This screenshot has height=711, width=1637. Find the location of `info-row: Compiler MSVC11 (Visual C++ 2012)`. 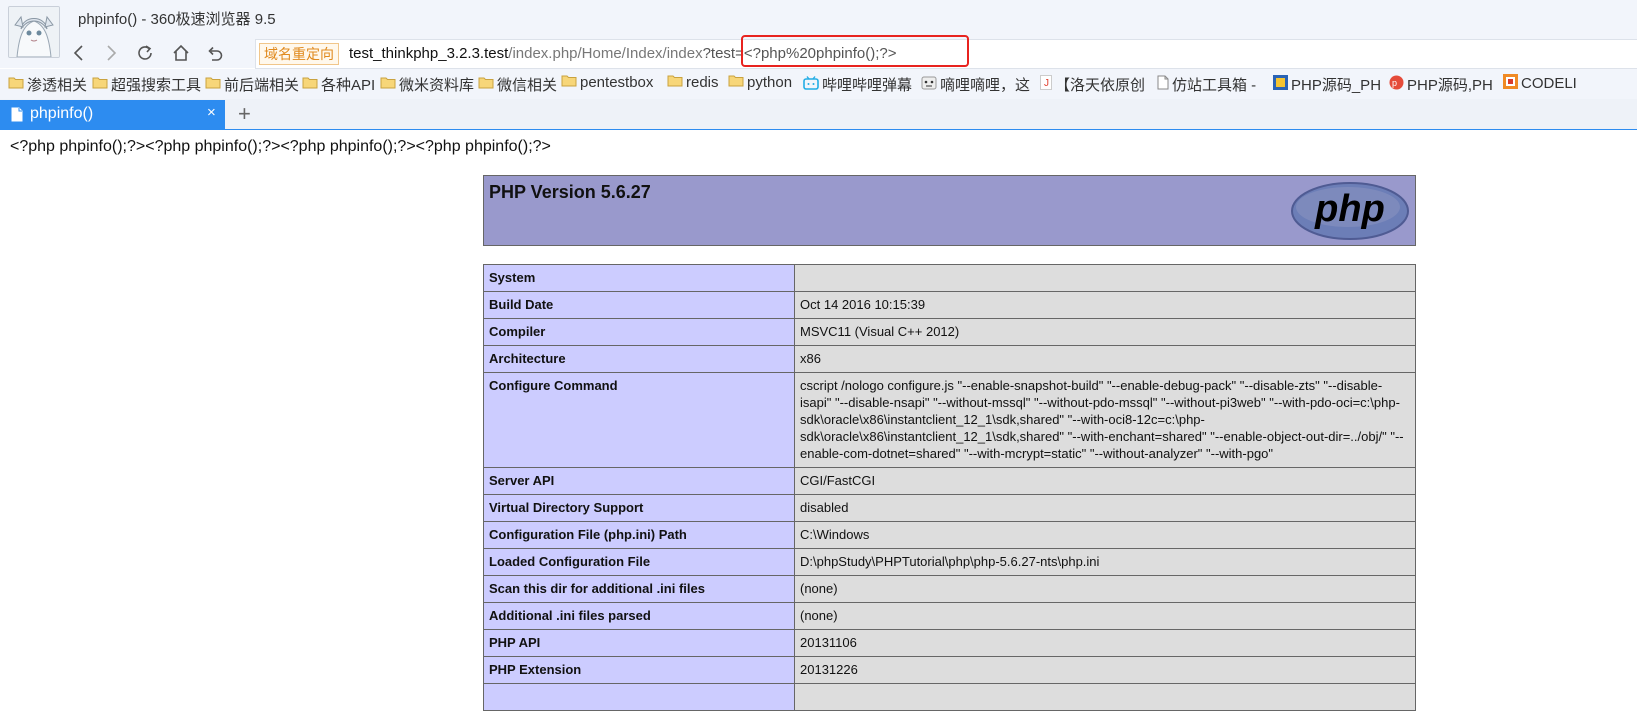

info-row: Compiler MSVC11 (Visual C++ 2012) is located at coordinates (949, 332).